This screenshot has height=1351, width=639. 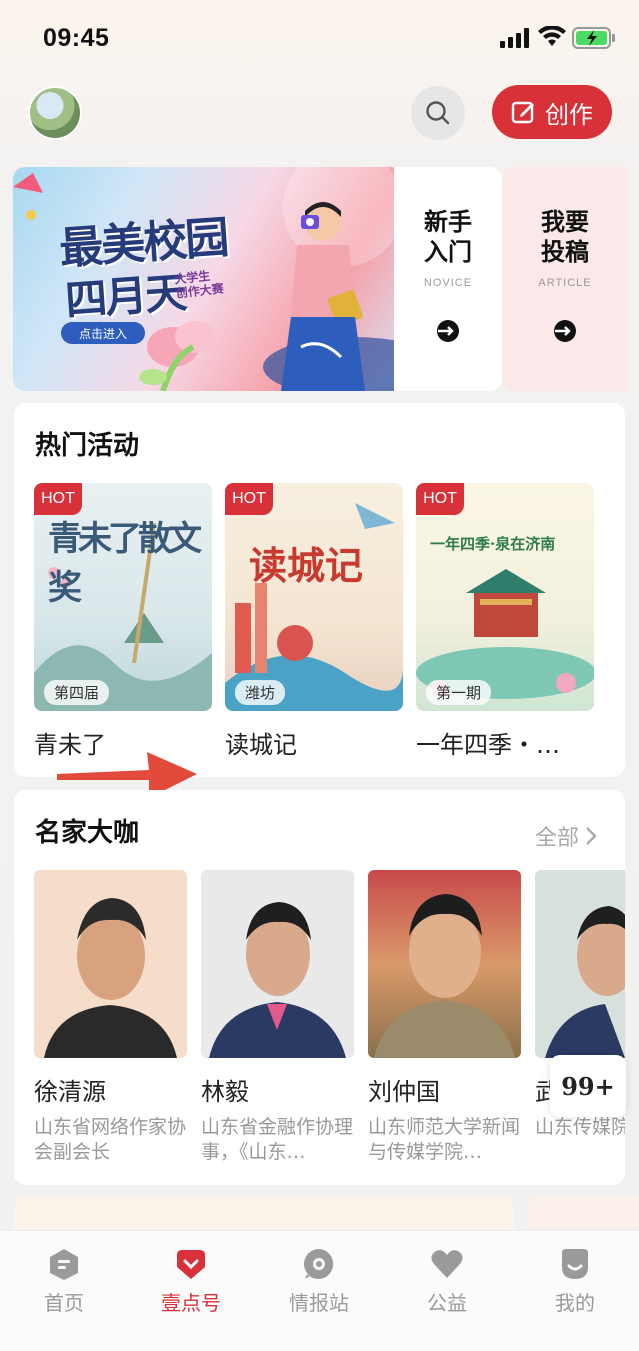 I want to click on article-subtitle: ARTICLE, so click(x=565, y=283).